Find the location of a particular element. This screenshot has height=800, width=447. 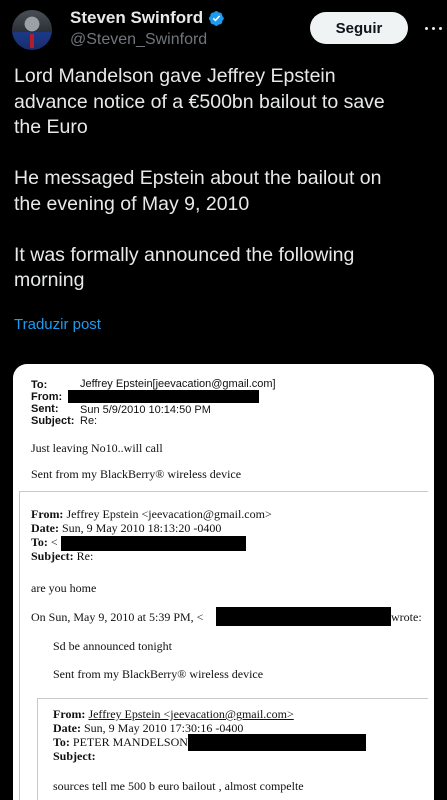

email1-sent-value: Sun 5/9/2010 10:14:50 PM is located at coordinates (145, 410).